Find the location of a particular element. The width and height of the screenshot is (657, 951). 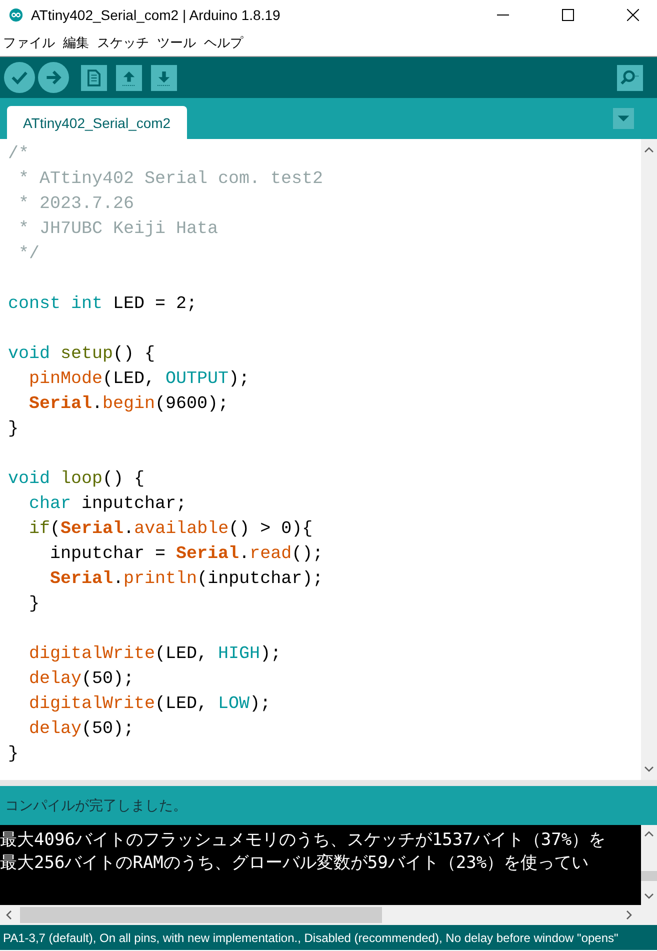

serial-monitor-magnifier-icon is located at coordinates (630, 77).